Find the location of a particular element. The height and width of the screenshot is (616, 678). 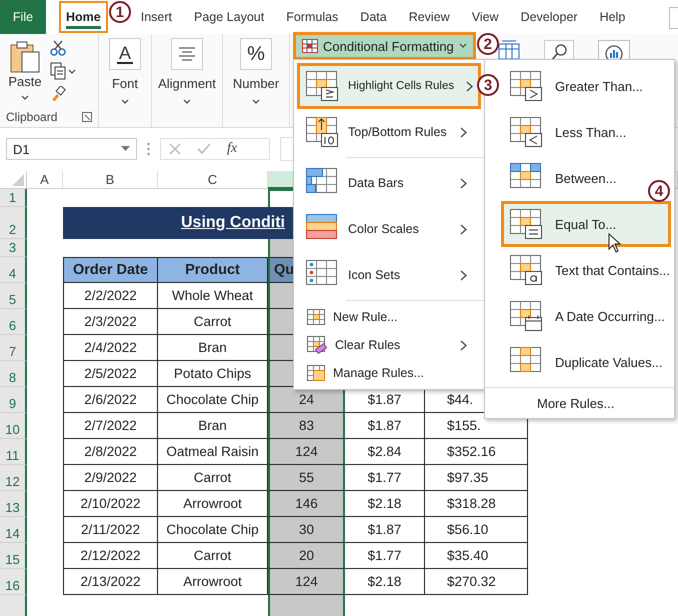

row-header is located at coordinates (13, 605).